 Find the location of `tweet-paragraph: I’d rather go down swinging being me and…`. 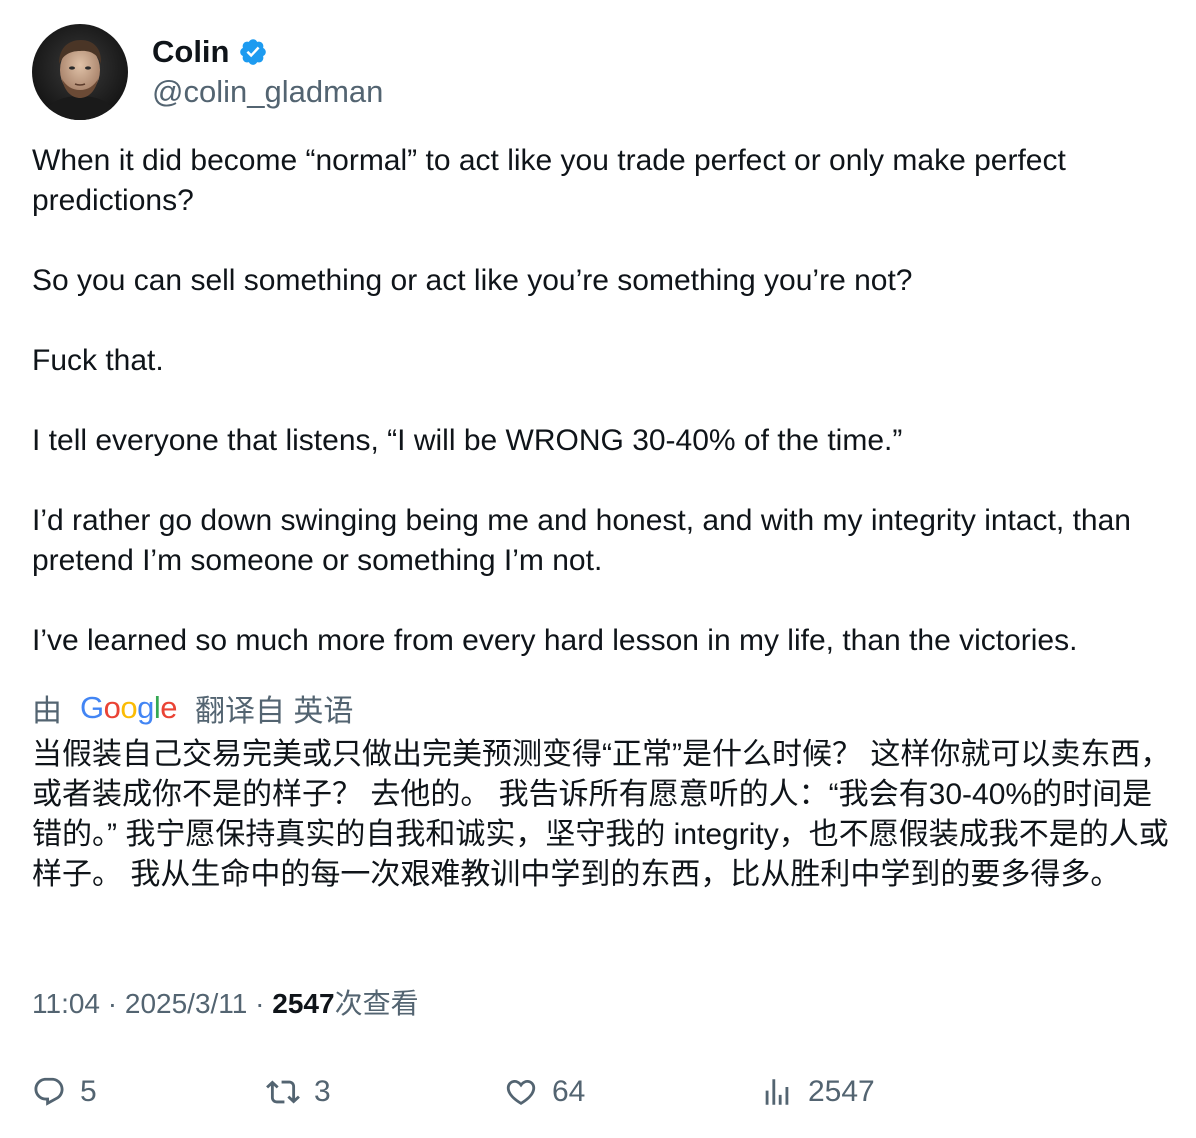

tweet-paragraph: I’d rather go down swinging being me and… is located at coordinates (581, 540).